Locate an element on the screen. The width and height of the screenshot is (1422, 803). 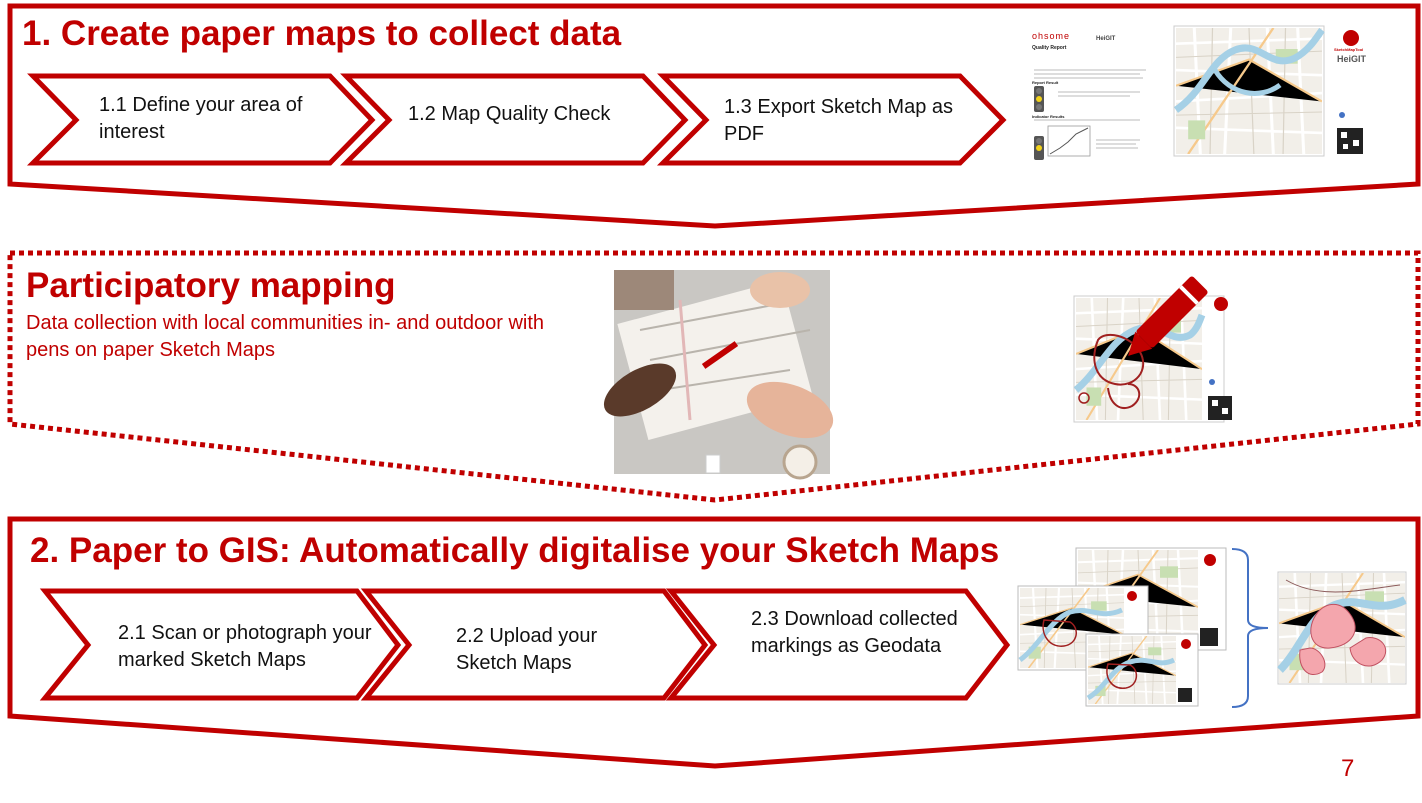
quality-report-heading: Quality Report is located at coordinates (1049, 48).